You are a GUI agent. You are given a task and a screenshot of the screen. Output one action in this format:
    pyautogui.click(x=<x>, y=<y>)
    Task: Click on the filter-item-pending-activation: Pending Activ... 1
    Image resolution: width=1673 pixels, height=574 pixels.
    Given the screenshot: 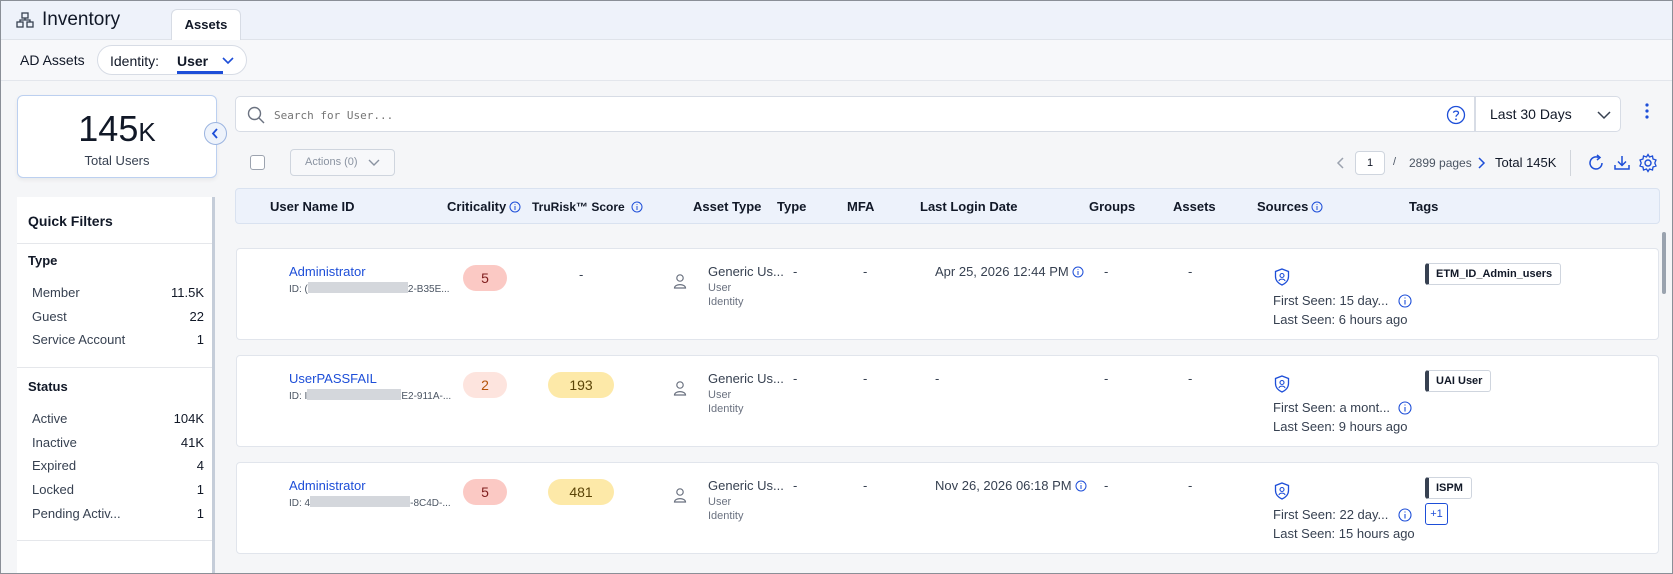 What is the action you would take?
    pyautogui.click(x=118, y=513)
    